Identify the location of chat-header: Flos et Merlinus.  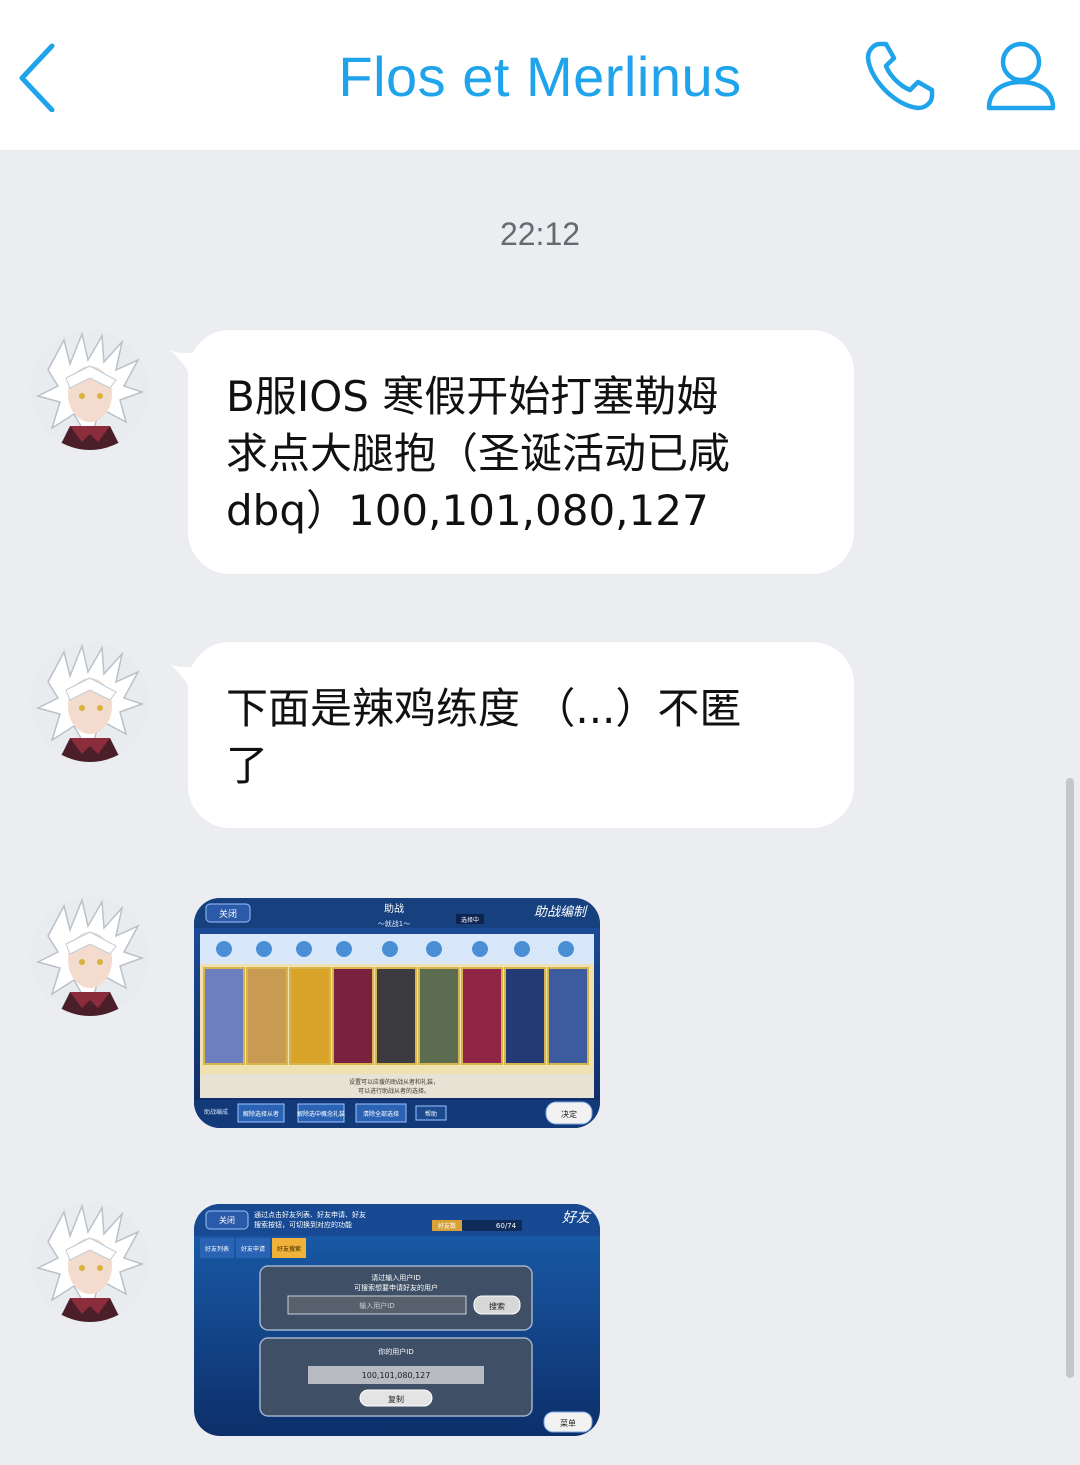
(540, 75).